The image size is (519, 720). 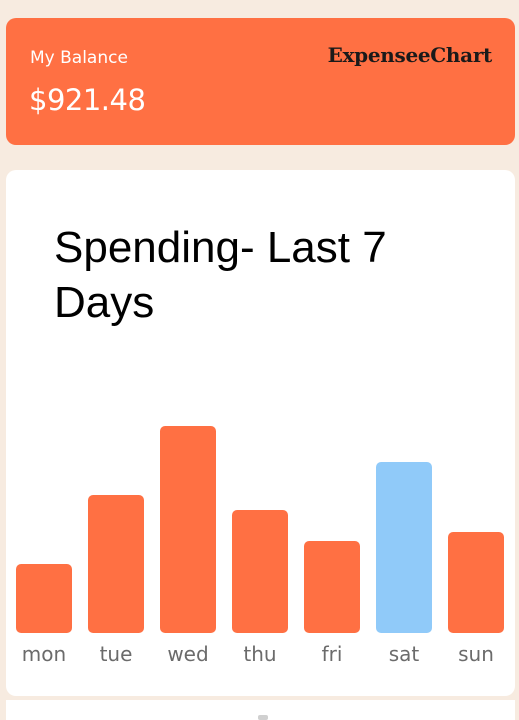 What do you see at coordinates (188, 529) in the screenshot?
I see `chart-bar-wed` at bounding box center [188, 529].